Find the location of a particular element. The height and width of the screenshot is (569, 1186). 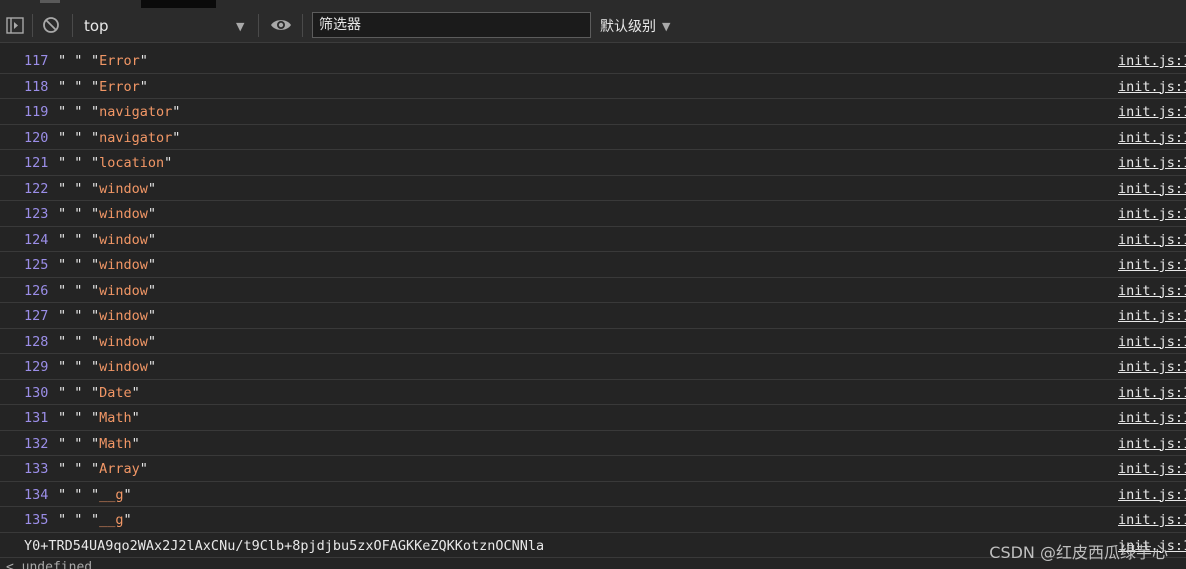

console-message-row: 120 " " "navigator" init.js:1 is located at coordinates (593, 137).